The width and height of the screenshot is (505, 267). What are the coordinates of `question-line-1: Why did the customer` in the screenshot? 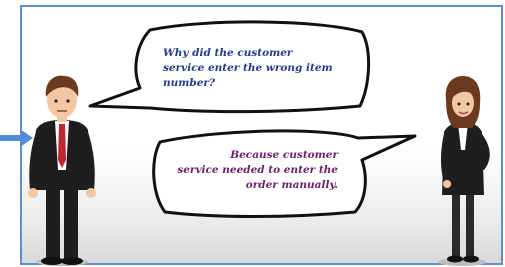 It's located at (228, 53).